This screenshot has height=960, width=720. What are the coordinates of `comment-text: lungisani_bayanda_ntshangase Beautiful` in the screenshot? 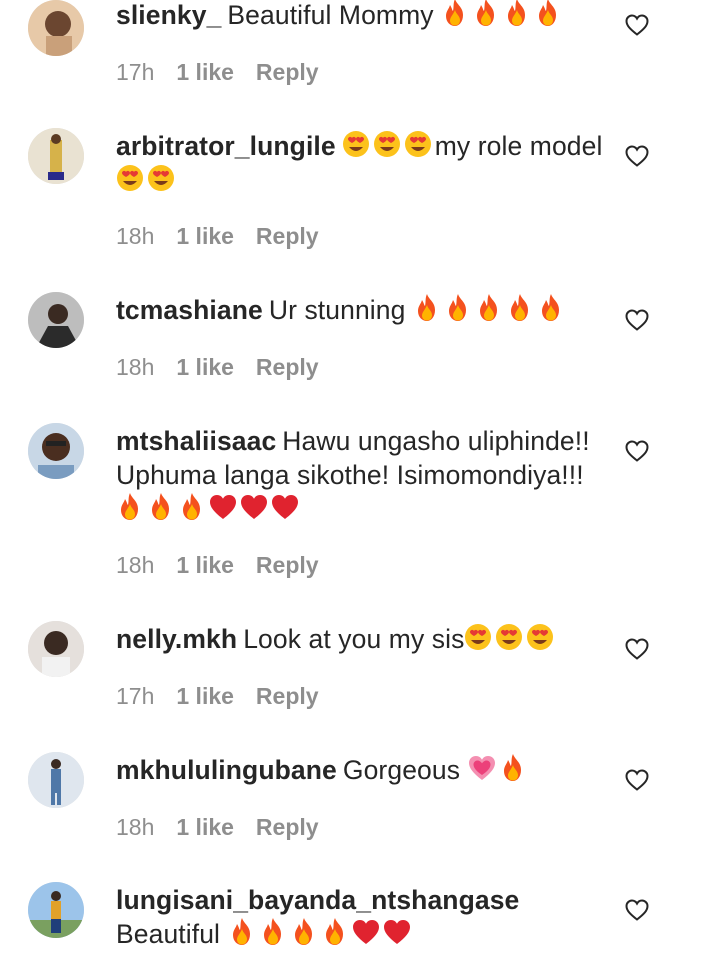 It's located at (361, 917).